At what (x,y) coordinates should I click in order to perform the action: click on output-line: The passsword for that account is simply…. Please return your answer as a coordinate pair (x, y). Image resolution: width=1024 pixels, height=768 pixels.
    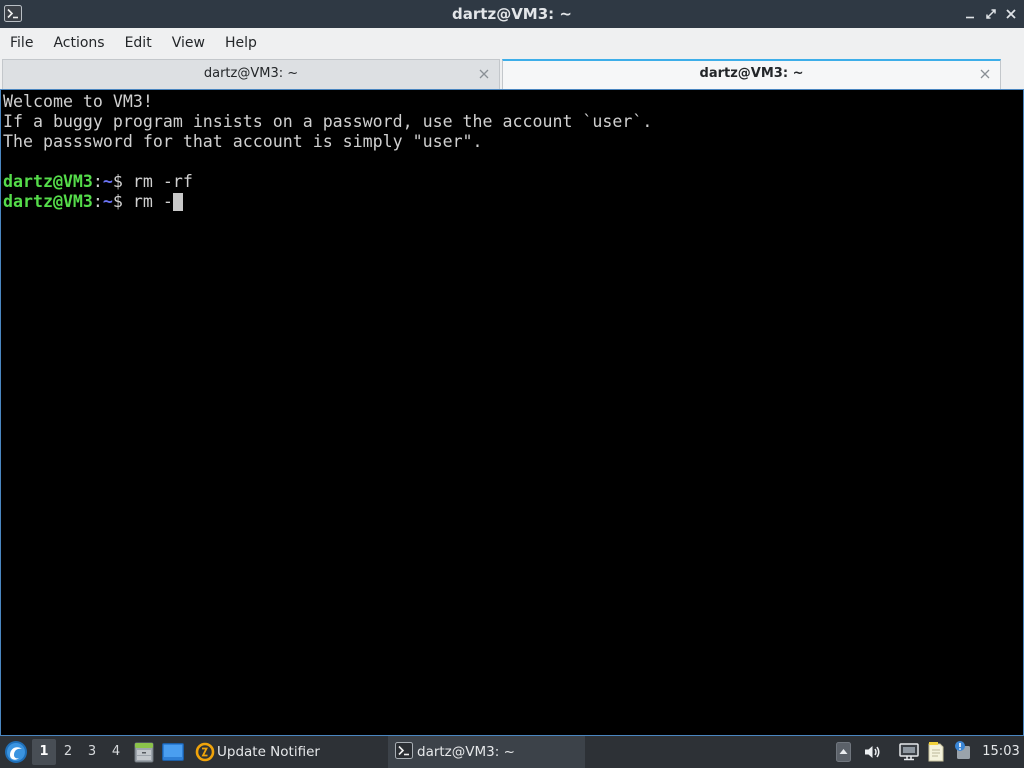
    Looking at the image, I should click on (243, 141).